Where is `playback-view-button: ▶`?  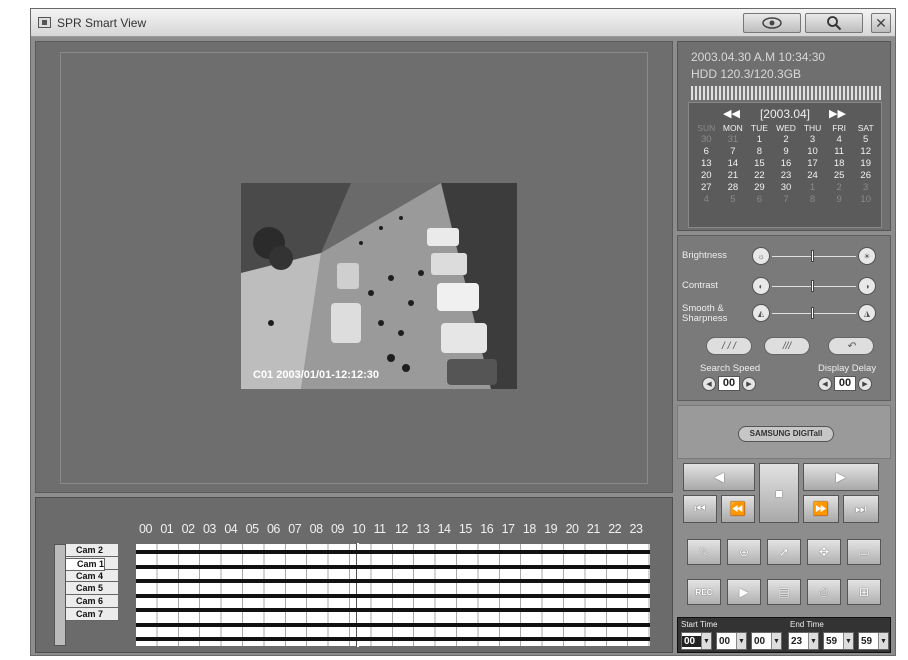 playback-view-button: ▶ is located at coordinates (744, 592).